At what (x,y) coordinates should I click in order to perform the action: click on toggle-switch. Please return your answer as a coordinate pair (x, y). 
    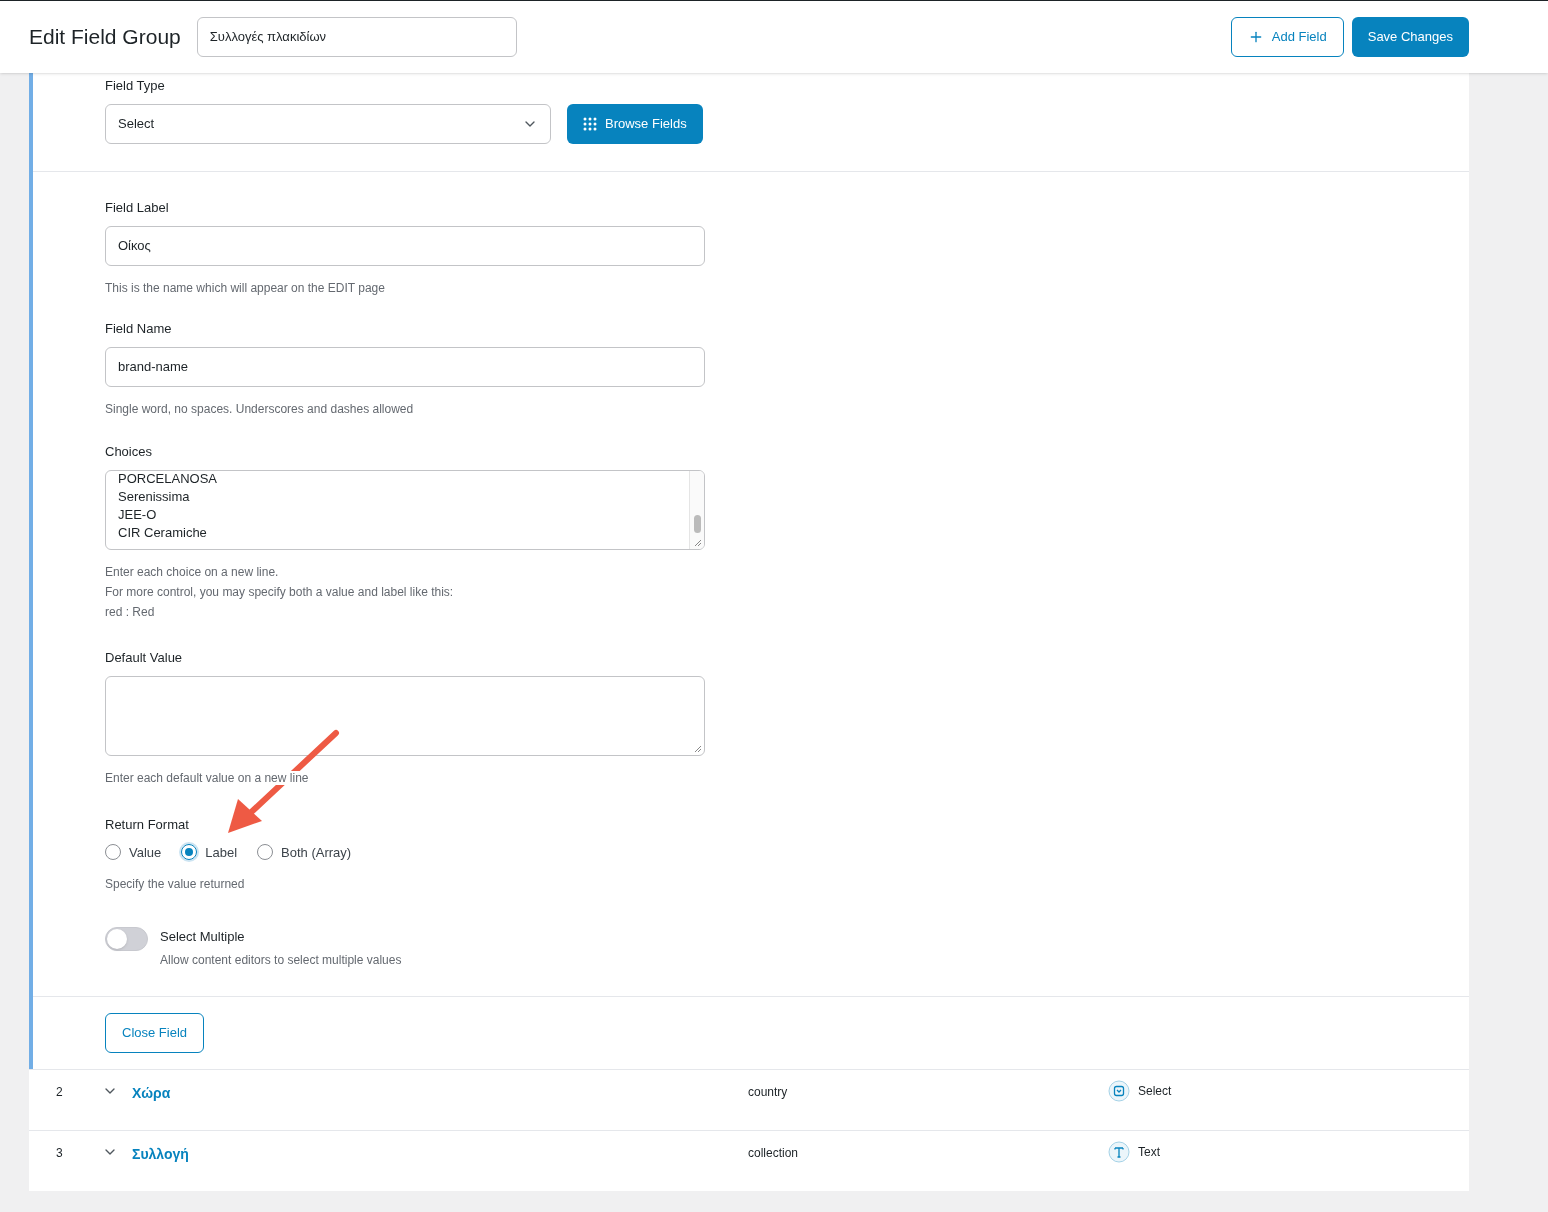
    Looking at the image, I should click on (126, 939).